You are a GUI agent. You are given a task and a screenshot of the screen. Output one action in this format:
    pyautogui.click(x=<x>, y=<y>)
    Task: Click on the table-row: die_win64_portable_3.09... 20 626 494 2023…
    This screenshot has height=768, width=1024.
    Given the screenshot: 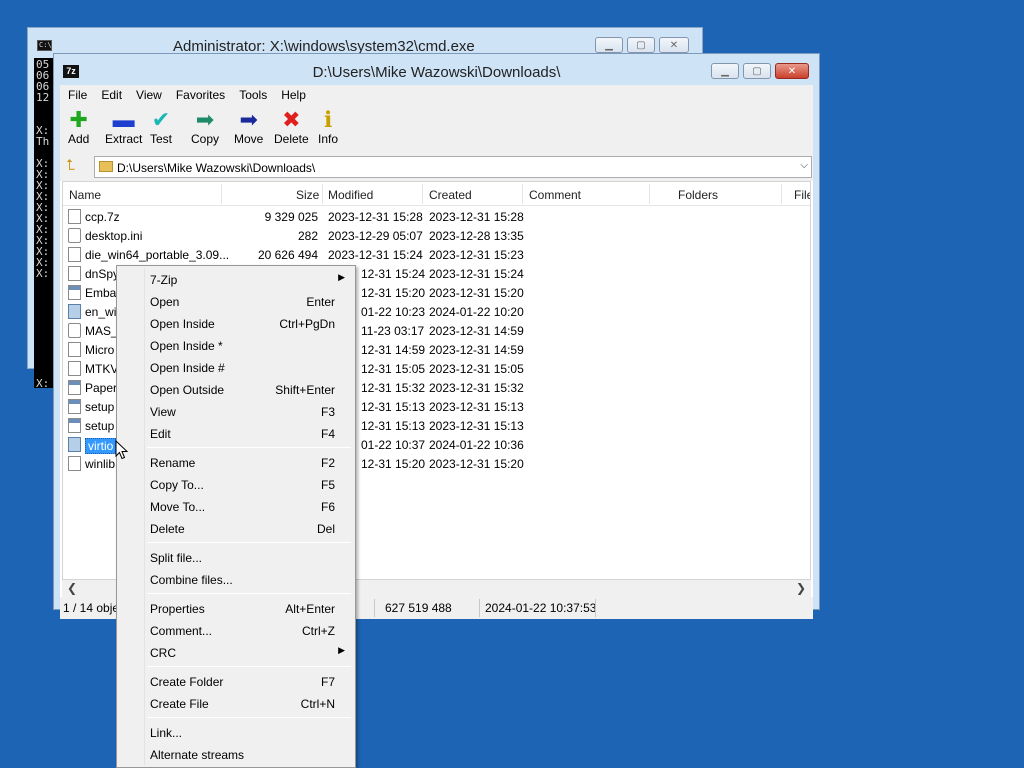 What is the action you would take?
    pyautogui.click(x=436, y=254)
    